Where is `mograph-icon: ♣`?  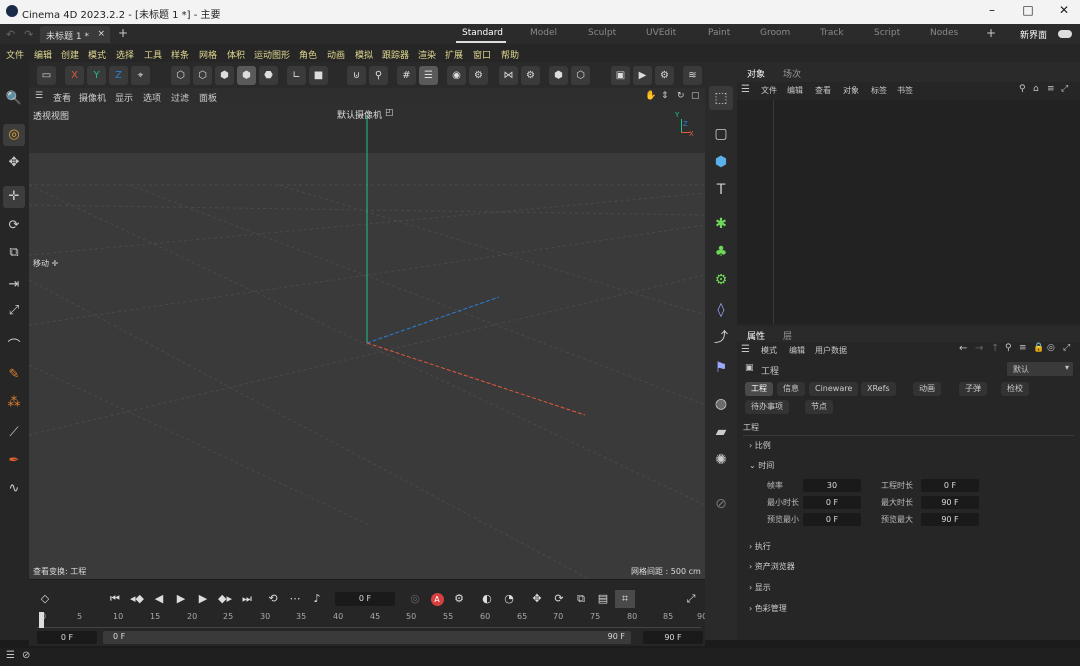 mograph-icon: ♣ is located at coordinates (721, 252).